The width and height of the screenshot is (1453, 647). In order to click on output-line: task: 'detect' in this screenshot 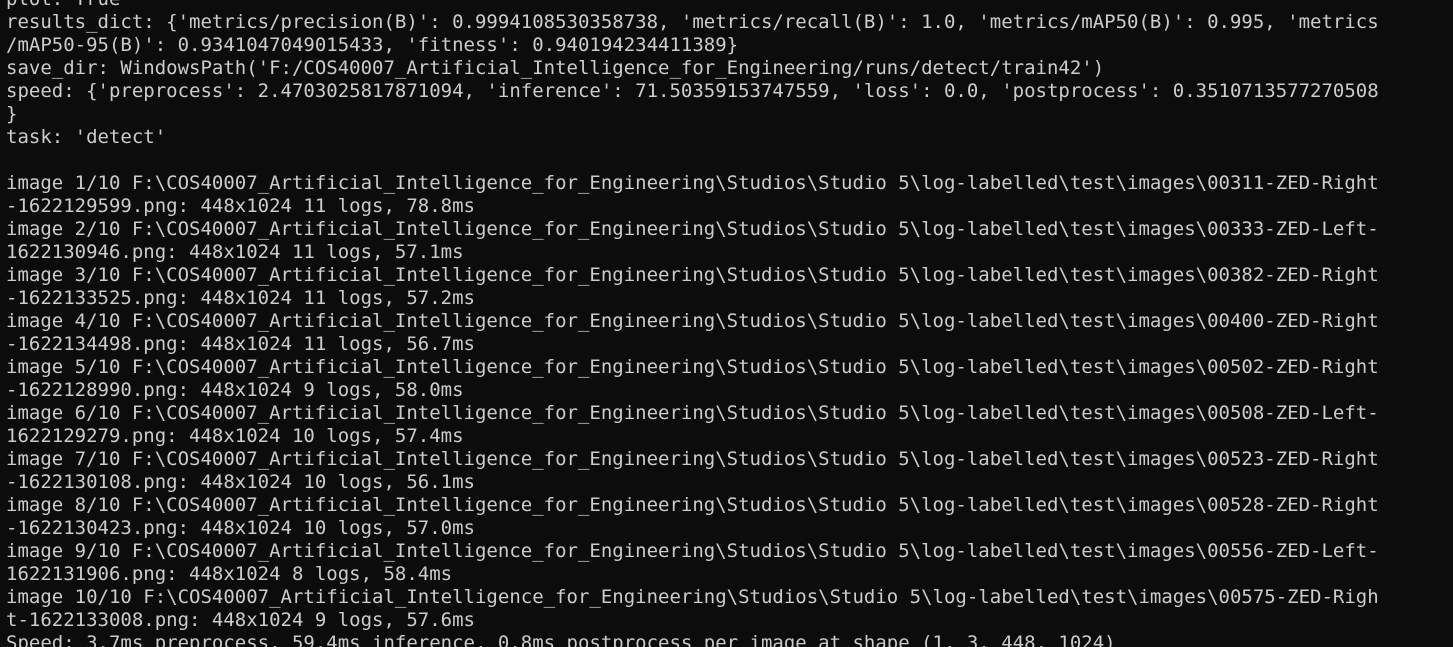, I will do `click(86, 137)`.